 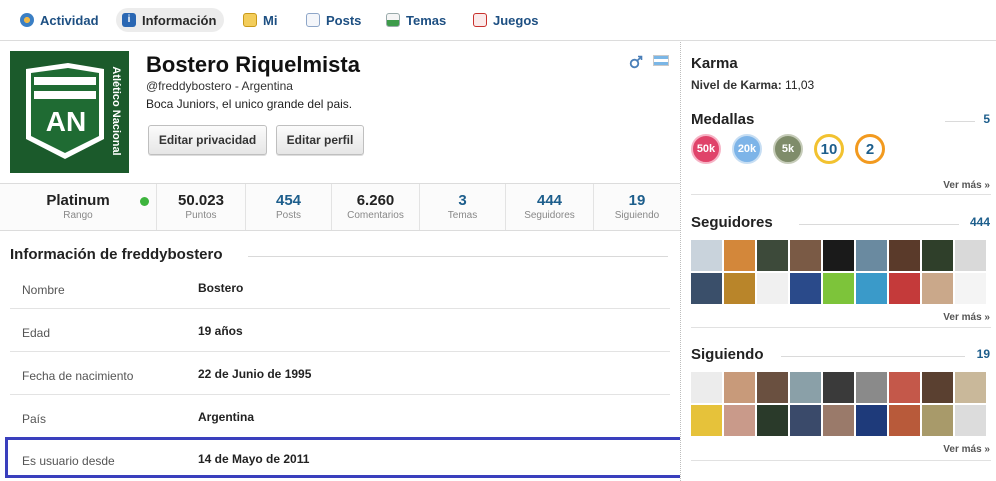 I want to click on online-status-icon, so click(x=144, y=201).